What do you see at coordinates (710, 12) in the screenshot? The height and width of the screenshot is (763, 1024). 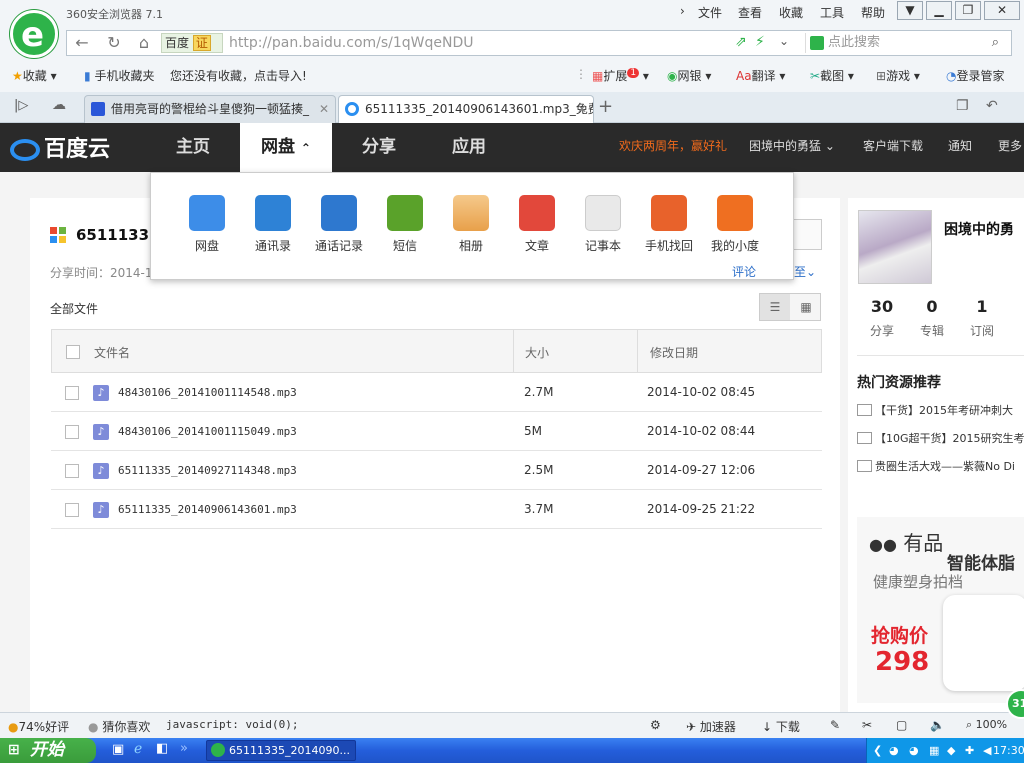 I see `menu-file: 文件` at bounding box center [710, 12].